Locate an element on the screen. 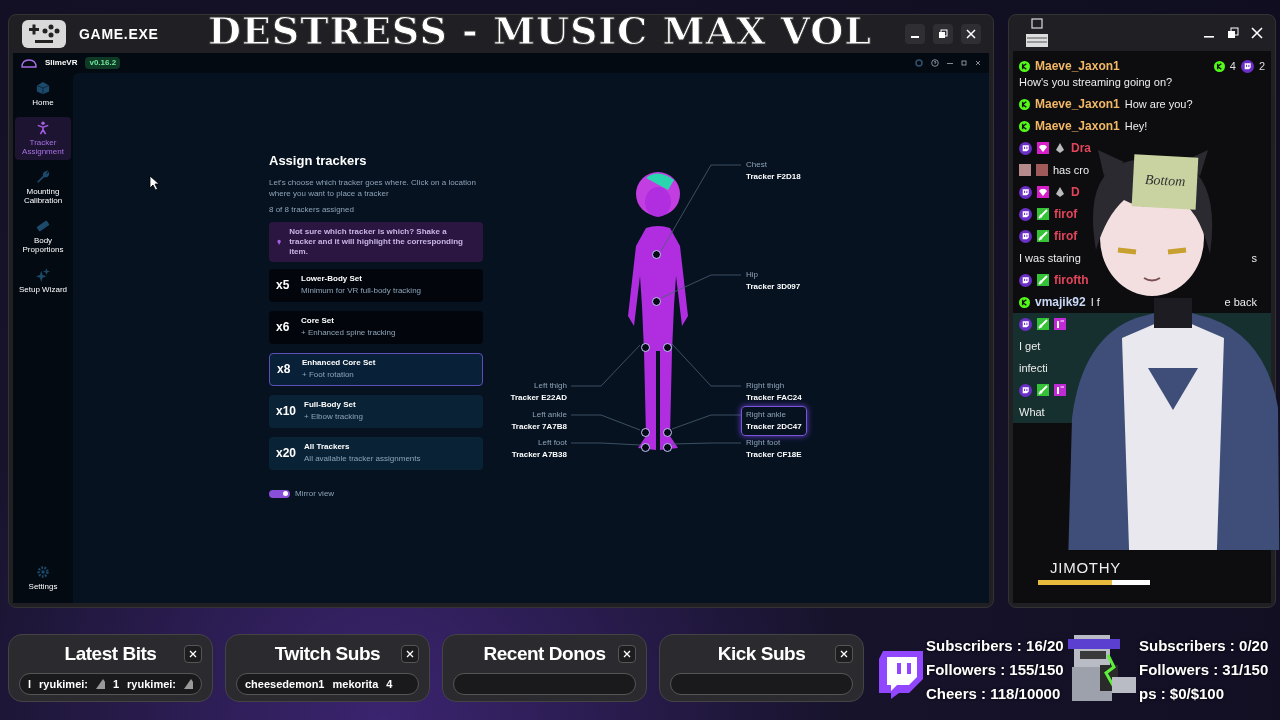 Image resolution: width=1280 pixels, height=720 pixels. version-badge: v0.16.2 is located at coordinates (103, 63).